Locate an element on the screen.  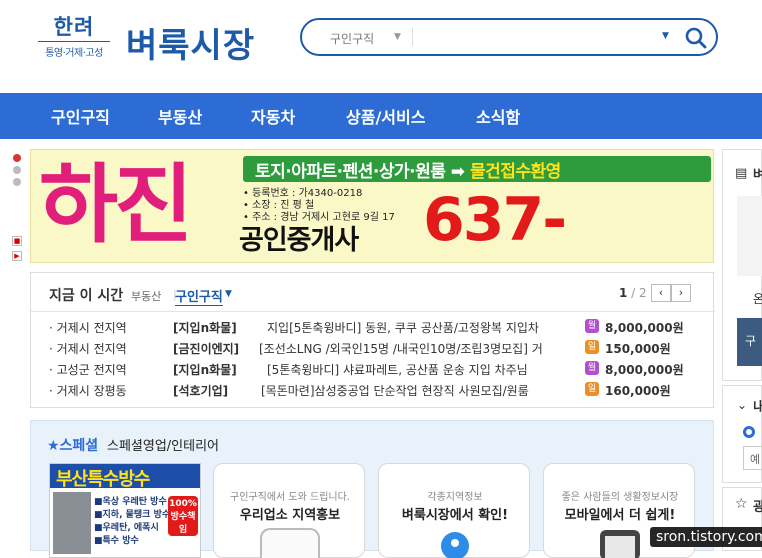
site-logo-name: 벼룩시장 is located at coordinates (190, 42).